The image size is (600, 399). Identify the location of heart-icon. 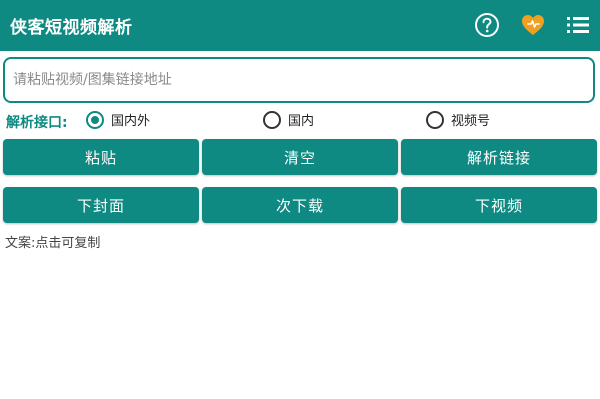
(533, 25).